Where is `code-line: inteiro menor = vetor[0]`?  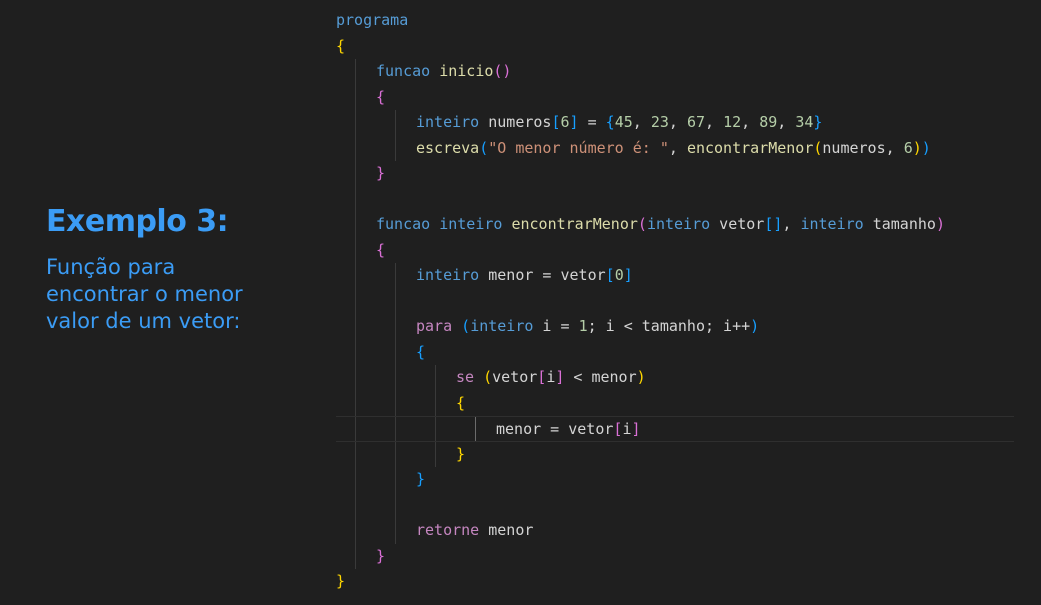
code-line: inteiro menor = vetor[0] is located at coordinates (688, 276).